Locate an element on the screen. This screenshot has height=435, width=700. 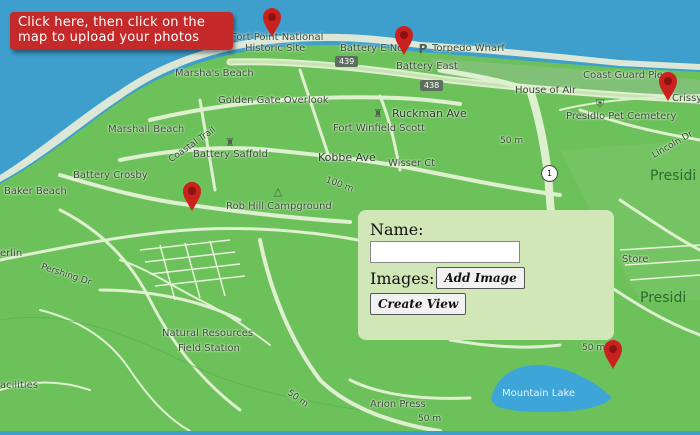
label-erlin: erlin is located at coordinates (11, 253).